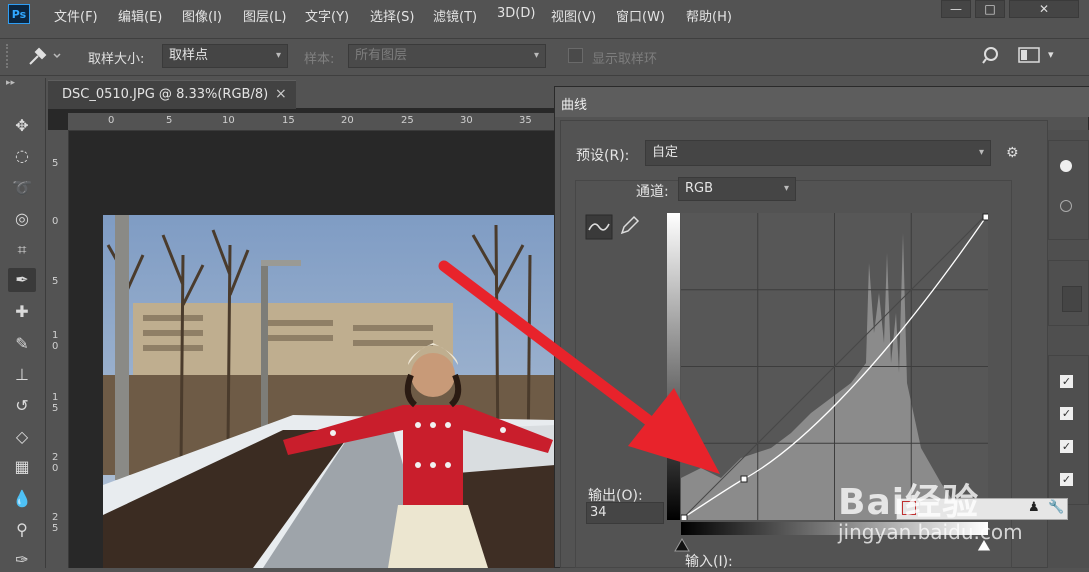 The width and height of the screenshot is (1089, 572). I want to click on person-icon: ♟, so click(1034, 507).